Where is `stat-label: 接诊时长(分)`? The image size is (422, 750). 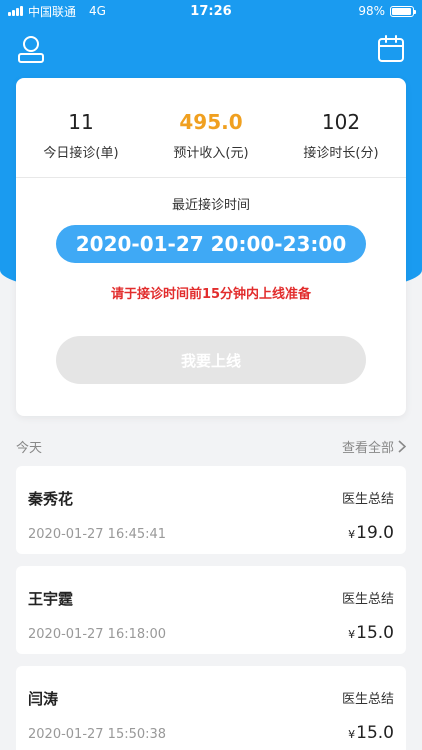 stat-label: 接诊时长(分) is located at coordinates (341, 153).